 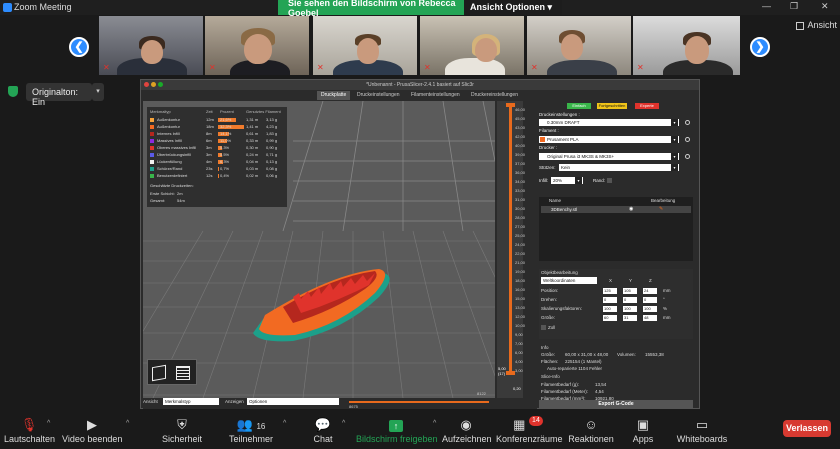 I want to click on close-button: ✕, so click(x=825, y=6).